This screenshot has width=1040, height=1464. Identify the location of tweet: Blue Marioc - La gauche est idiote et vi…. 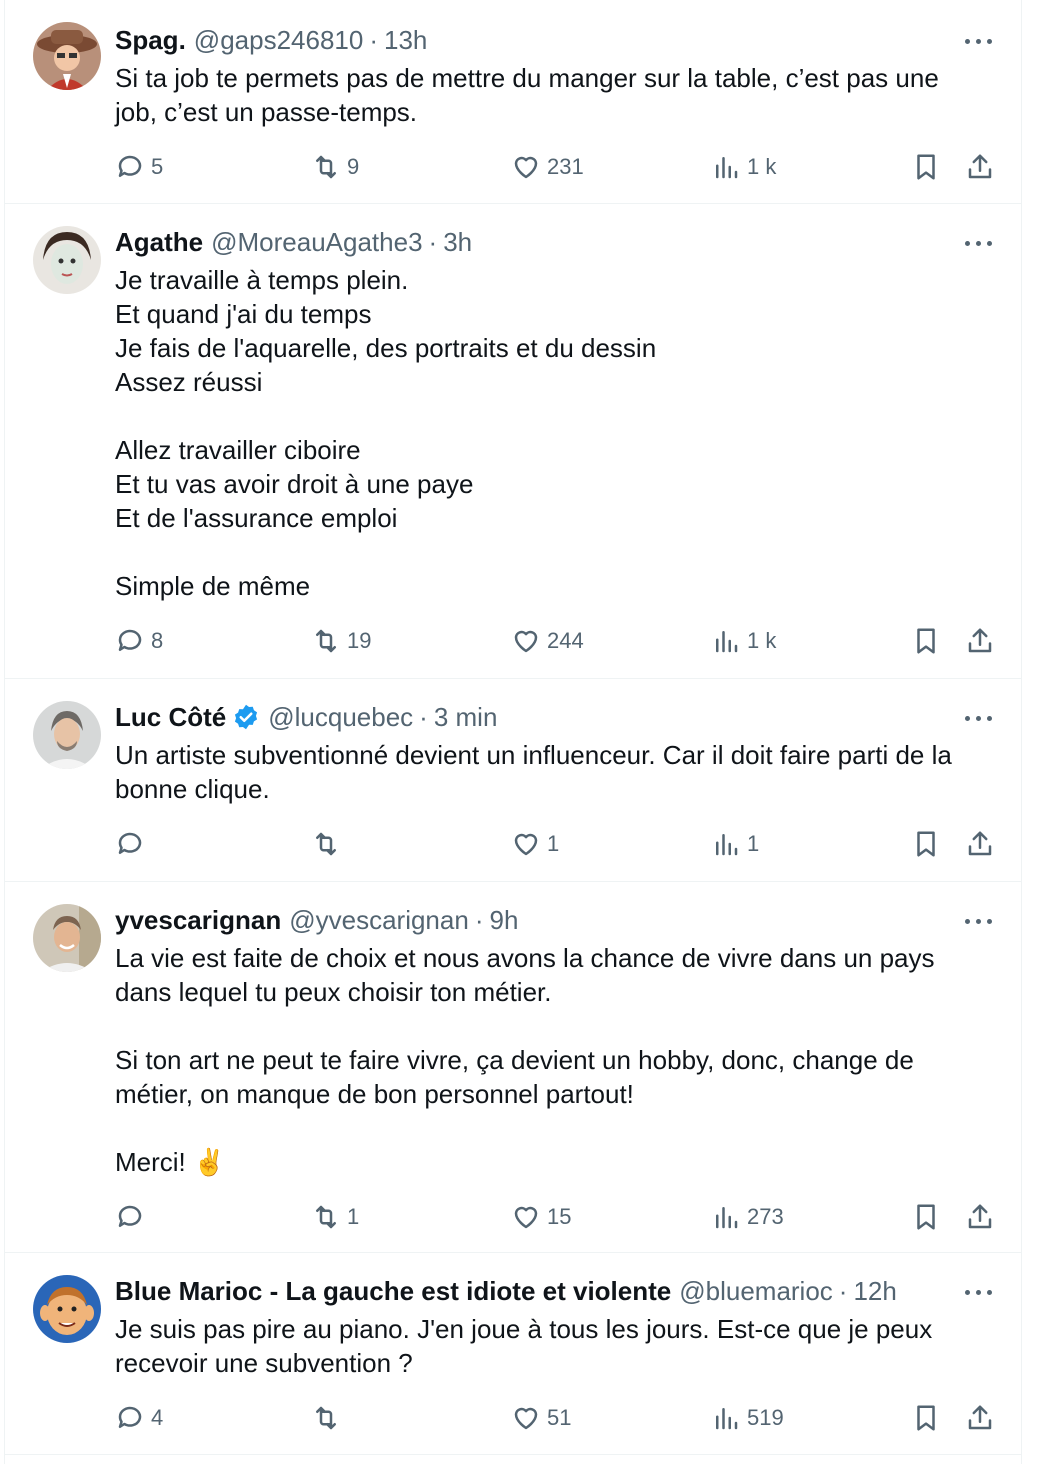
(513, 1354).